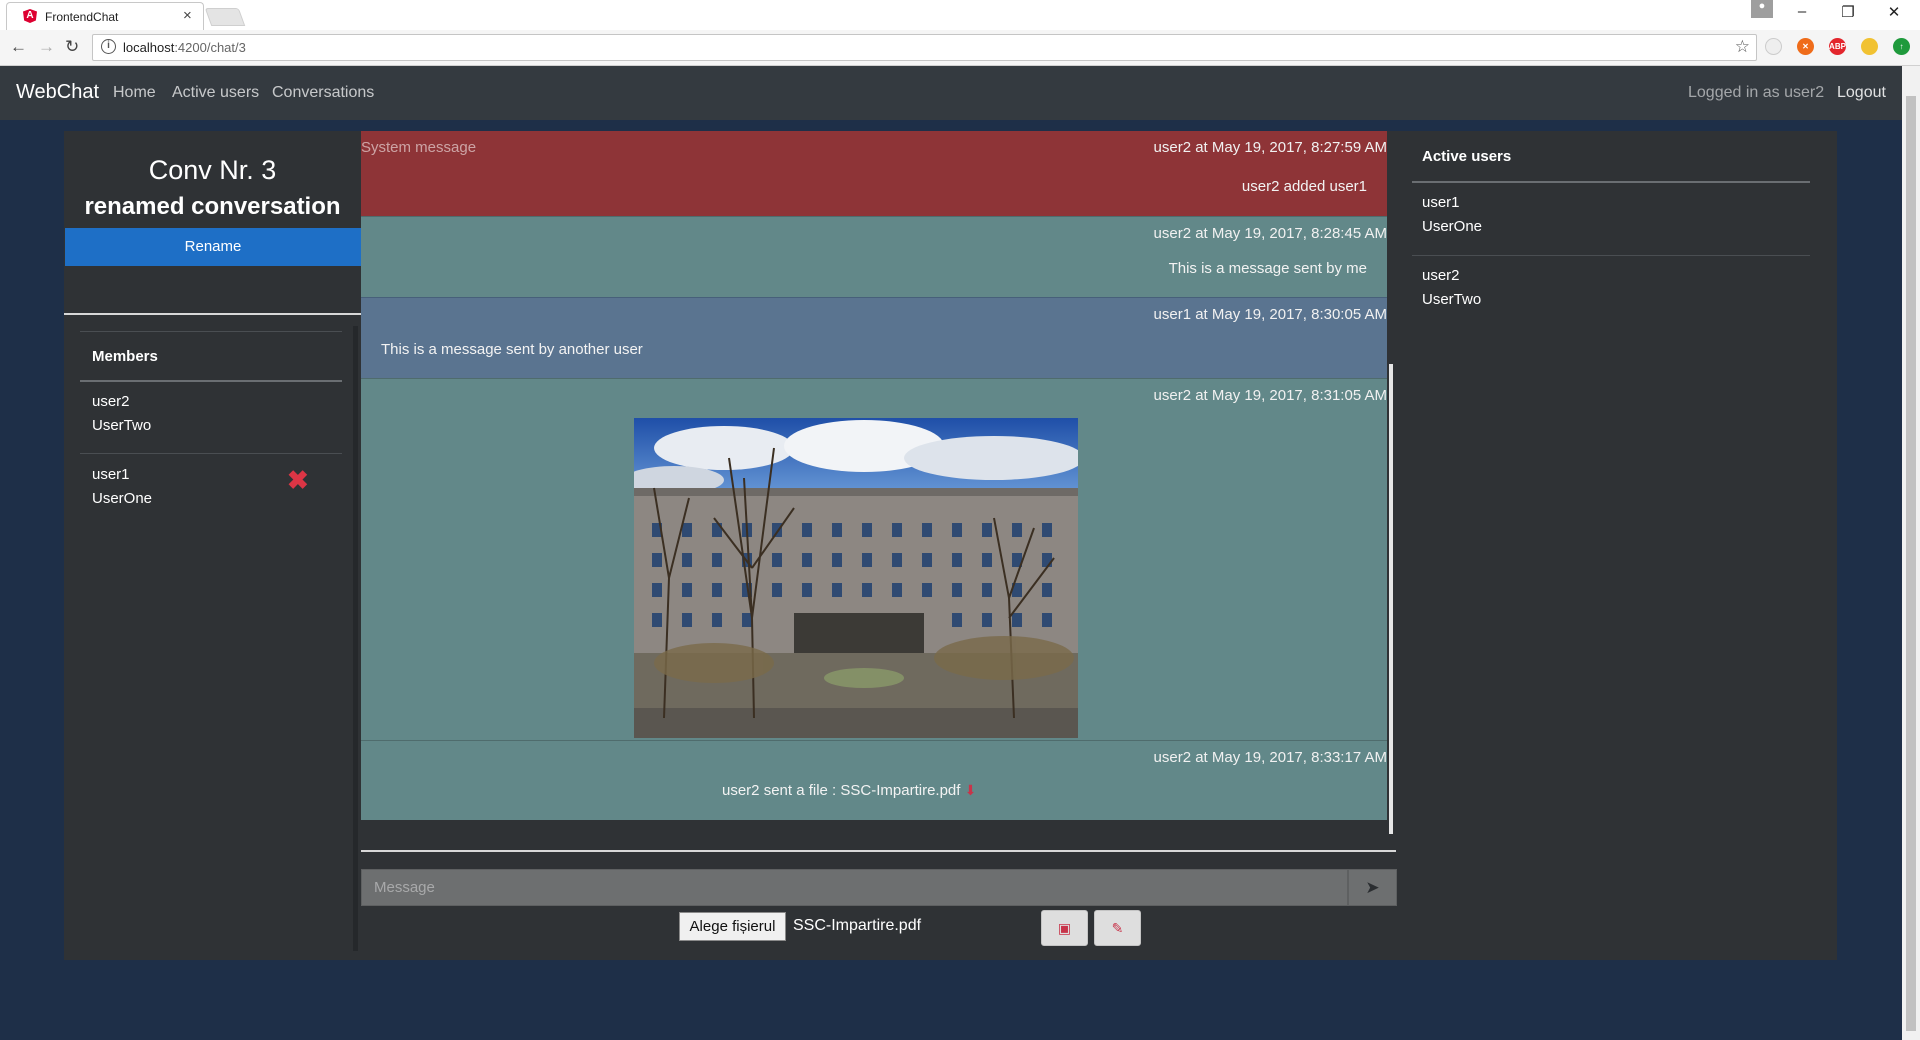  Describe the element at coordinates (213, 247) in the screenshot. I see `rename-button: Rename` at that location.